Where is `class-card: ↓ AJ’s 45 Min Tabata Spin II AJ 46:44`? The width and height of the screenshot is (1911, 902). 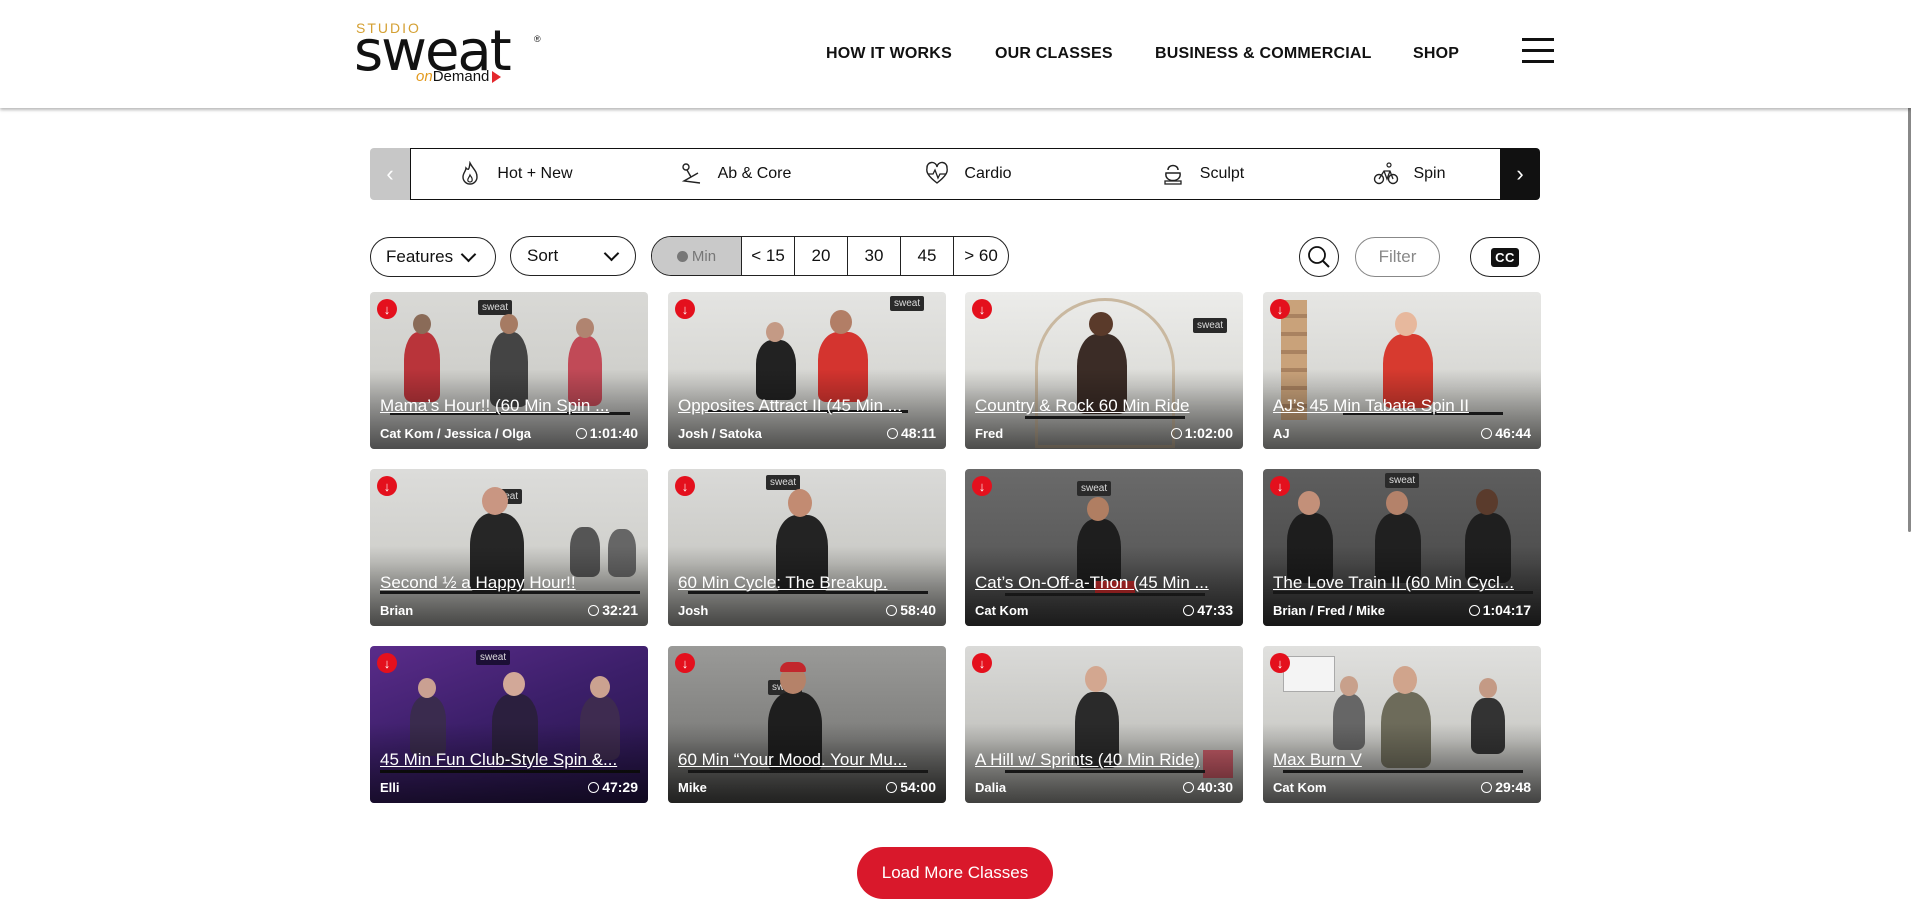 class-card: ↓ AJ’s 45 Min Tabata Spin II AJ 46:44 is located at coordinates (1402, 370).